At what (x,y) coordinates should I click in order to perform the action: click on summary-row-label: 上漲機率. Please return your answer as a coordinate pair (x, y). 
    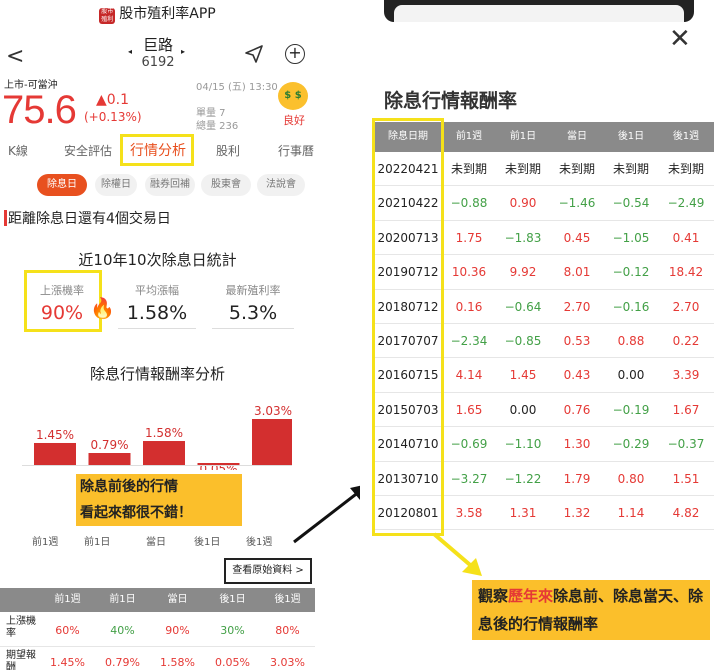
    Looking at the image, I should click on (21, 627).